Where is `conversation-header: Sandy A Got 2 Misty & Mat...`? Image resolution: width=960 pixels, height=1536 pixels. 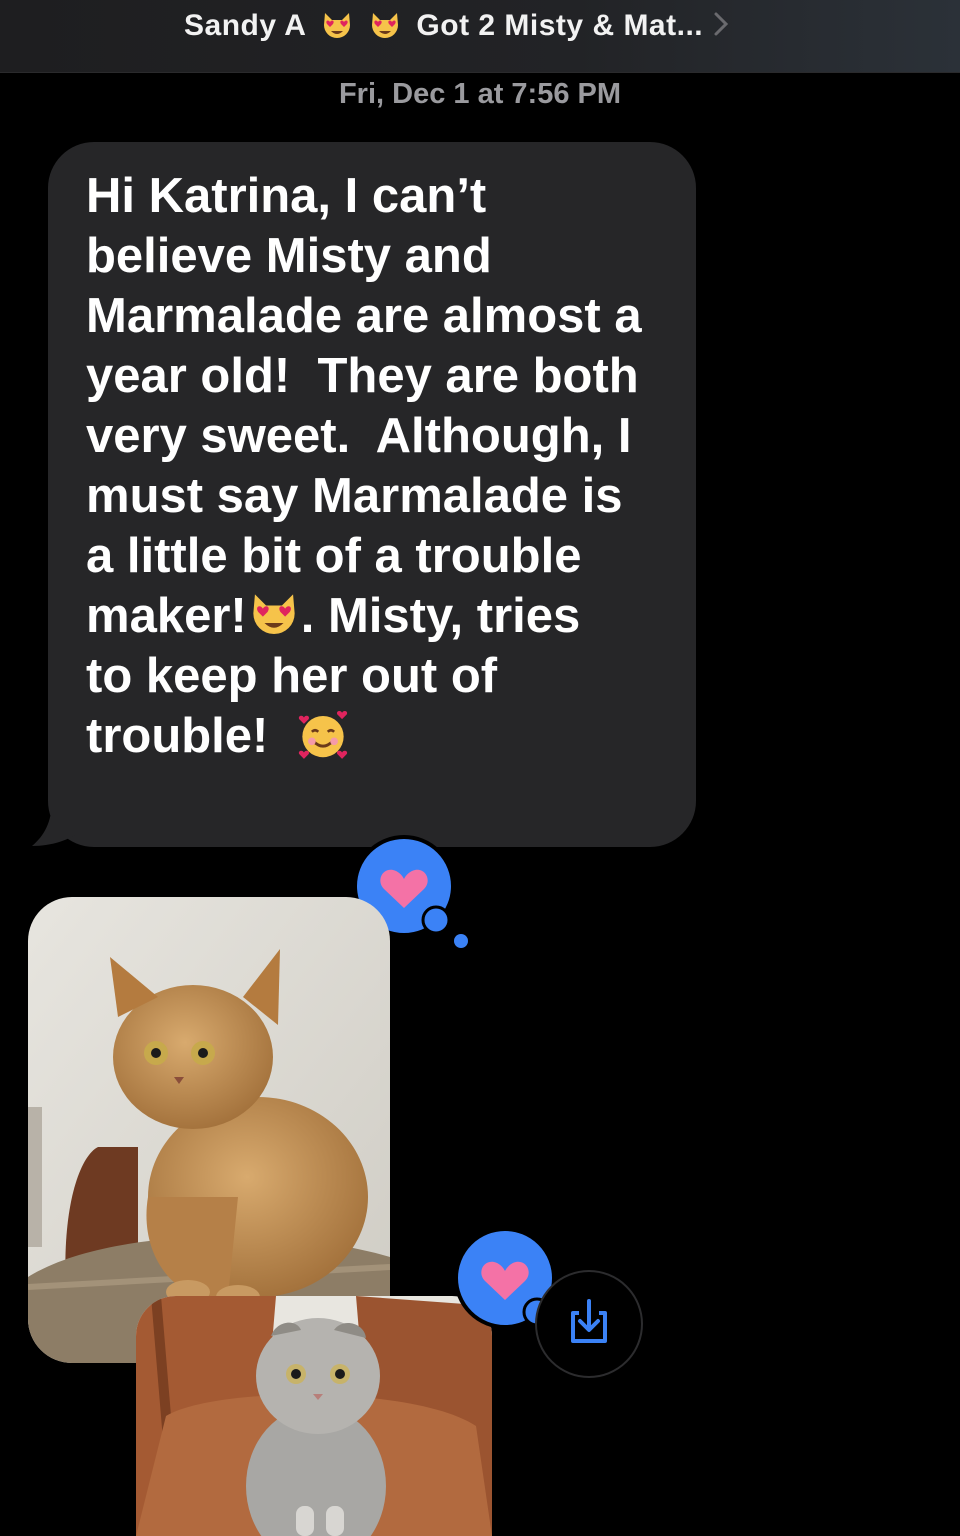 conversation-header: Sandy A Got 2 Misty & Mat... is located at coordinates (480, 36).